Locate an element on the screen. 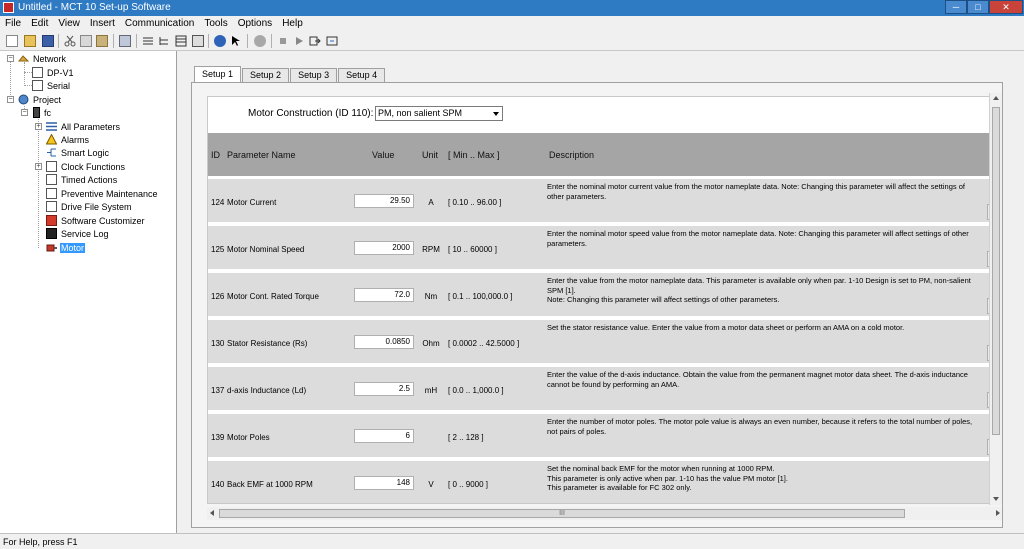 This screenshot has width=1024, height=549. collapse-network-toggle: − is located at coordinates (10, 58).